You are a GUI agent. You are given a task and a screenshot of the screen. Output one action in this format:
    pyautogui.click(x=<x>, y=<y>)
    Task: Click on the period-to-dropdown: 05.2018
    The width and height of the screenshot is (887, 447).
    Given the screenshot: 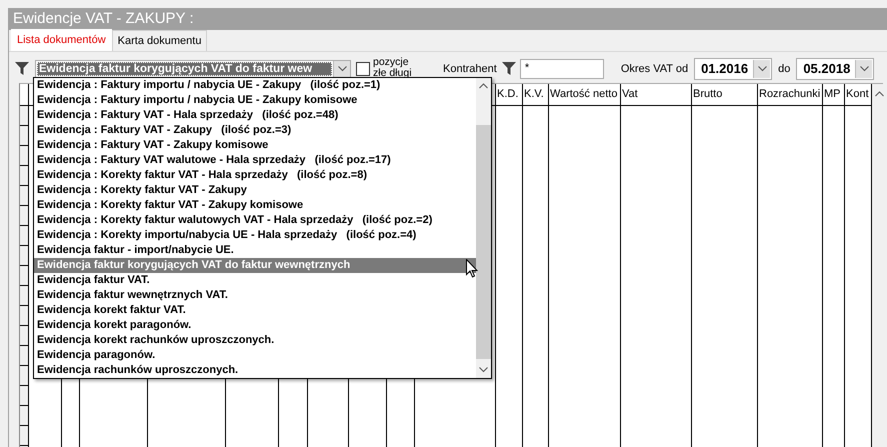 What is the action you would take?
    pyautogui.click(x=835, y=69)
    